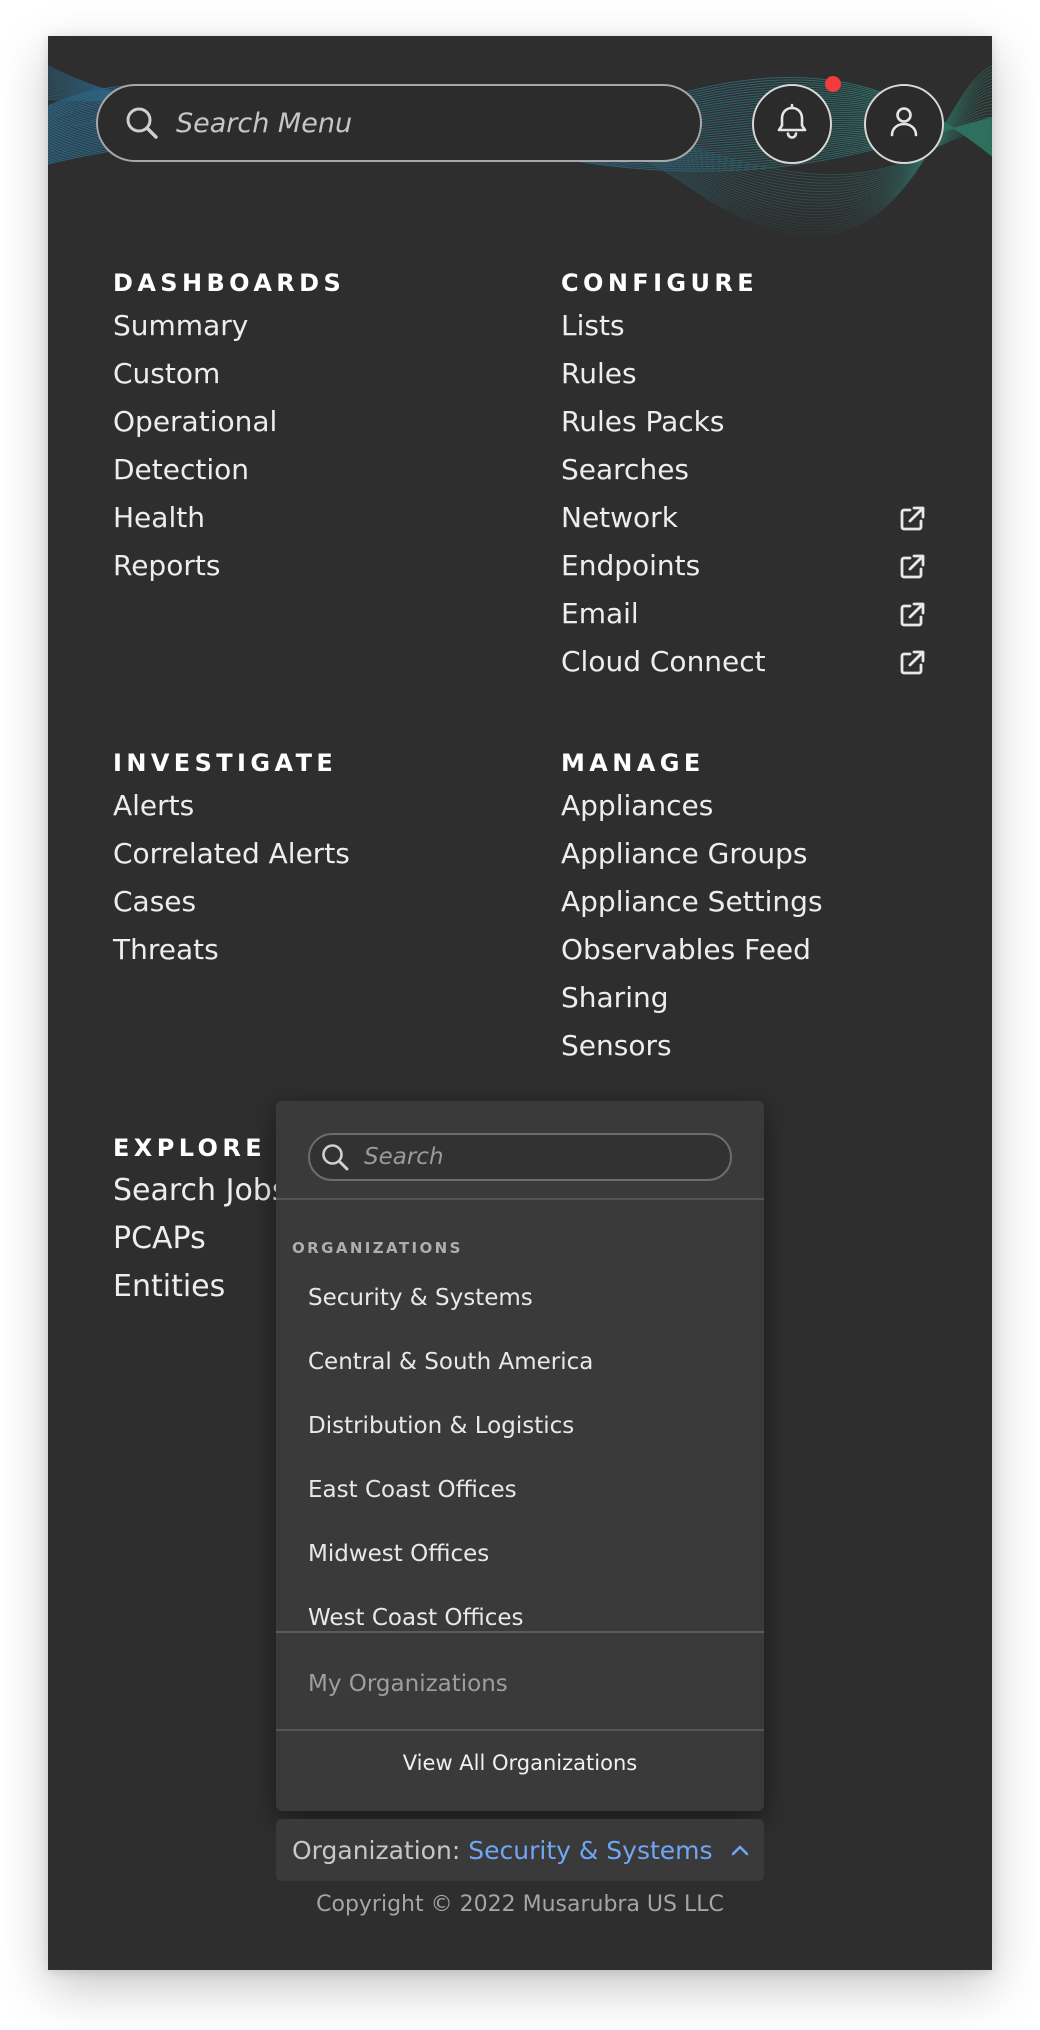 This screenshot has width=1040, height=2030. I want to click on search-menu-field, so click(399, 123).